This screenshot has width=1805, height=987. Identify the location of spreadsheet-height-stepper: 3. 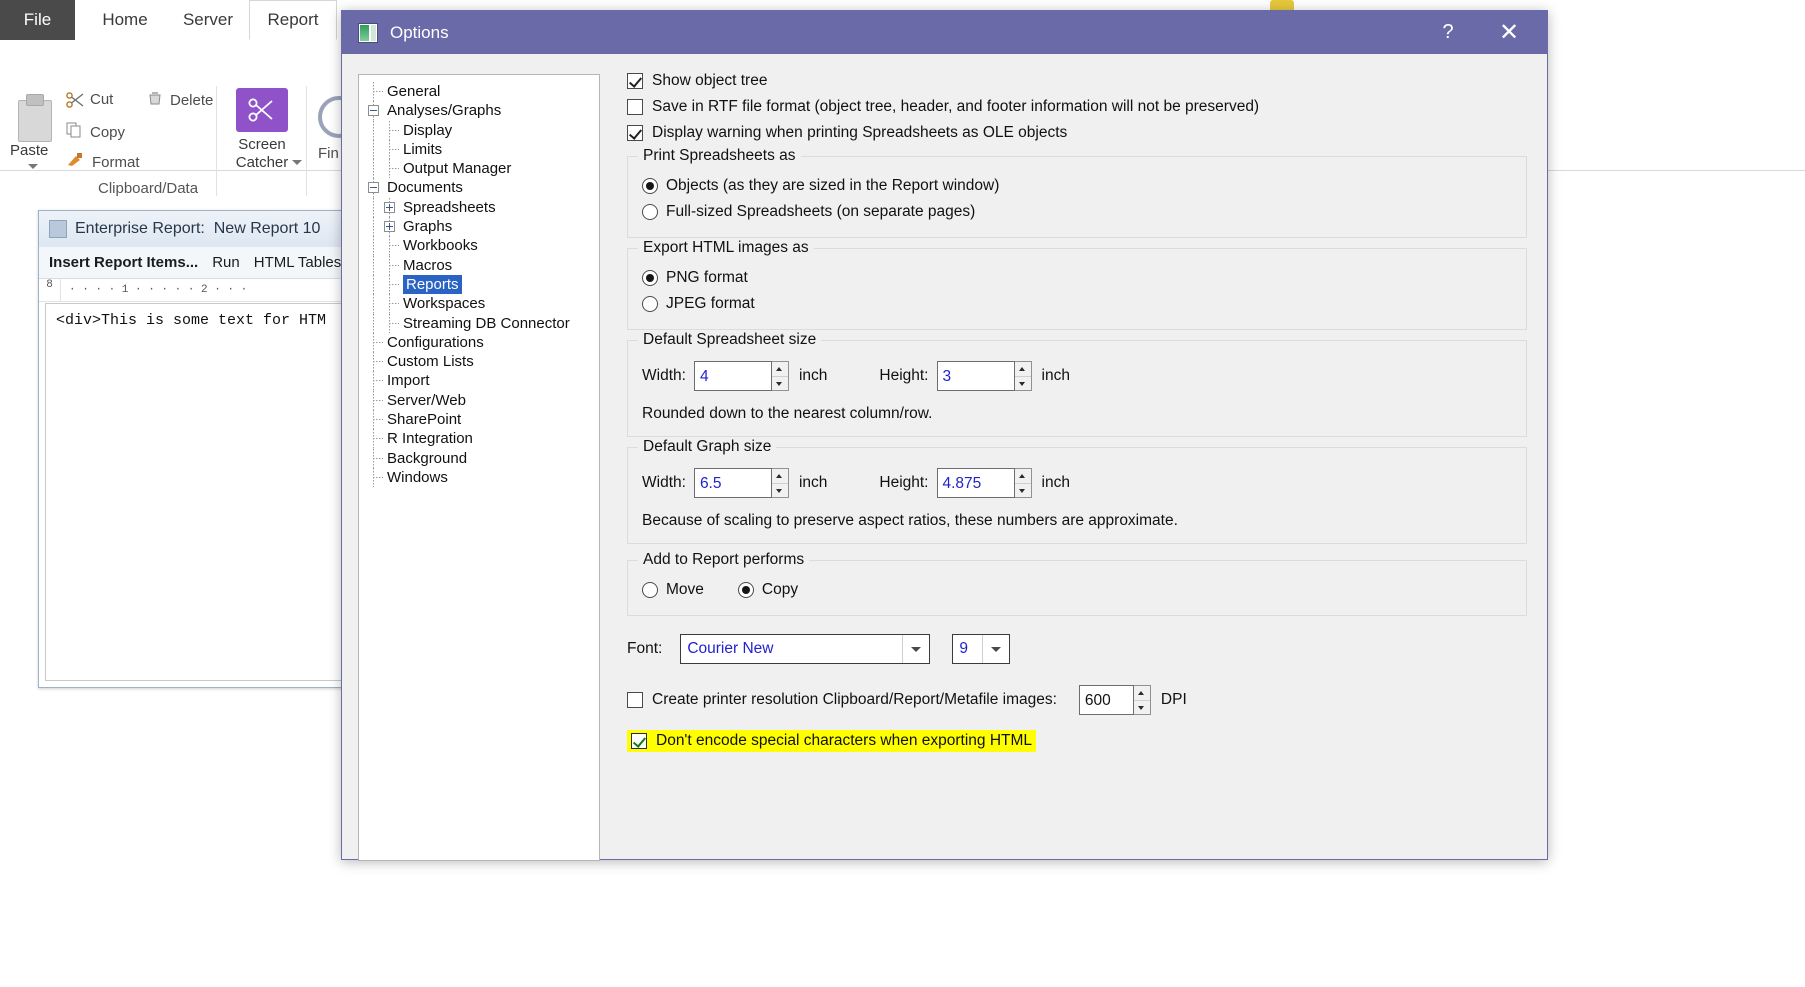
(984, 376).